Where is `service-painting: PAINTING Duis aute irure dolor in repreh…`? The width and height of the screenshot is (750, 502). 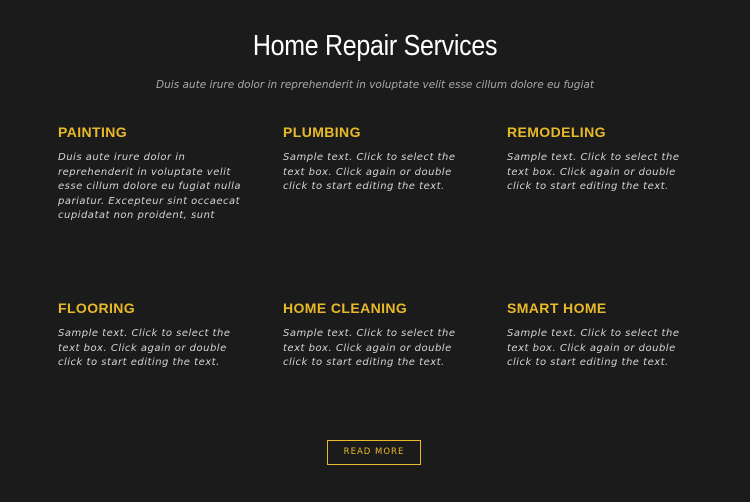
service-painting: PAINTING Duis aute irure dolor in repreh… is located at coordinates (150, 174).